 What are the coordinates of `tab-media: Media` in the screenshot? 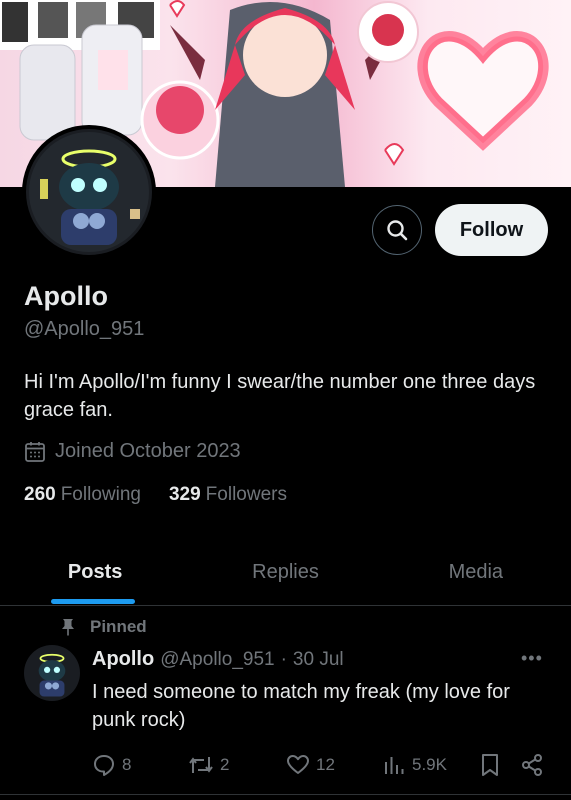 It's located at (476, 572).